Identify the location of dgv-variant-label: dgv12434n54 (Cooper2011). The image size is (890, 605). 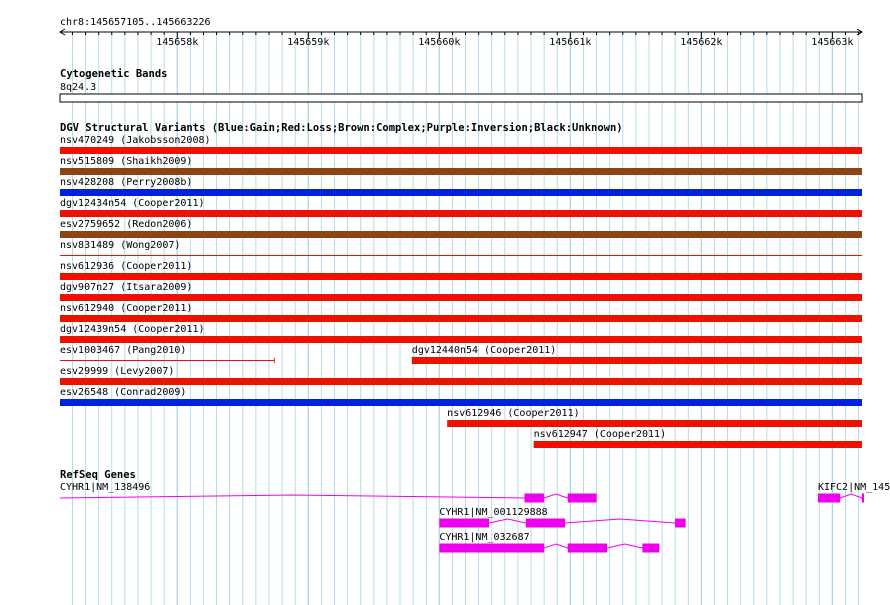
(132, 203).